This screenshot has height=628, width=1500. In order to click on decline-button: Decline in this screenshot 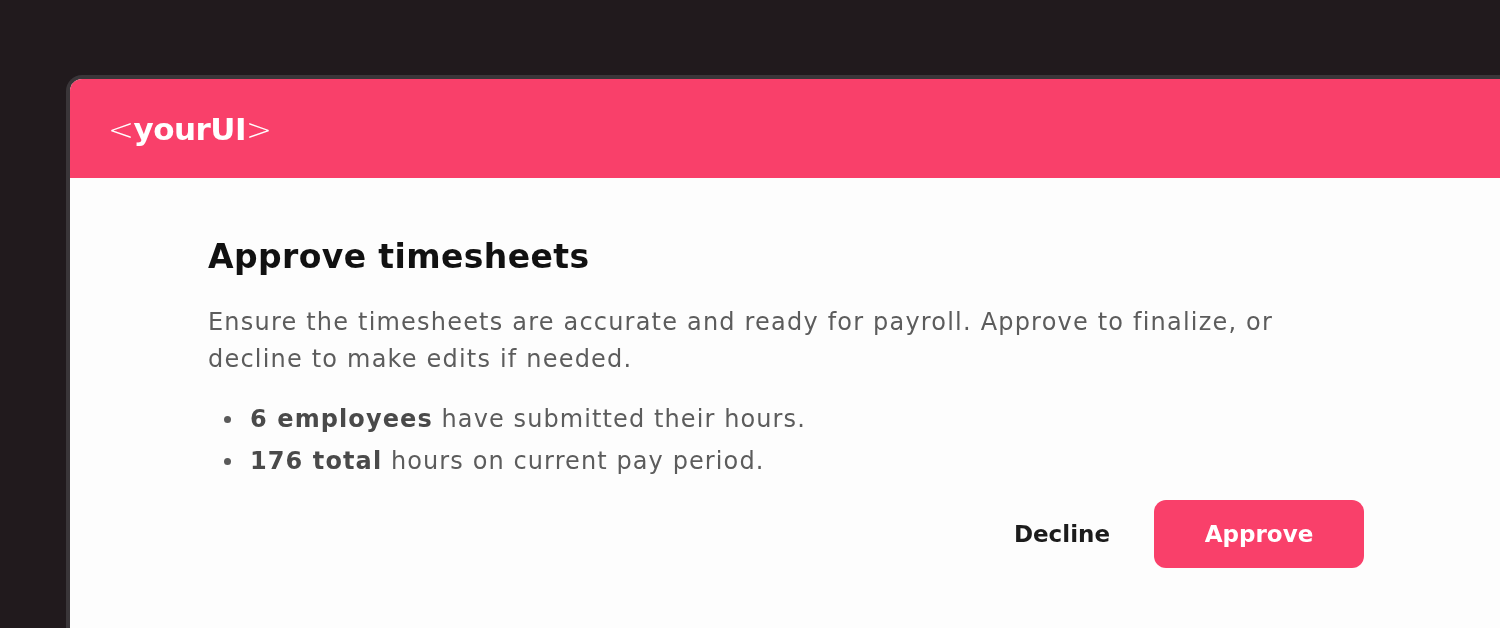, I will do `click(1061, 534)`.